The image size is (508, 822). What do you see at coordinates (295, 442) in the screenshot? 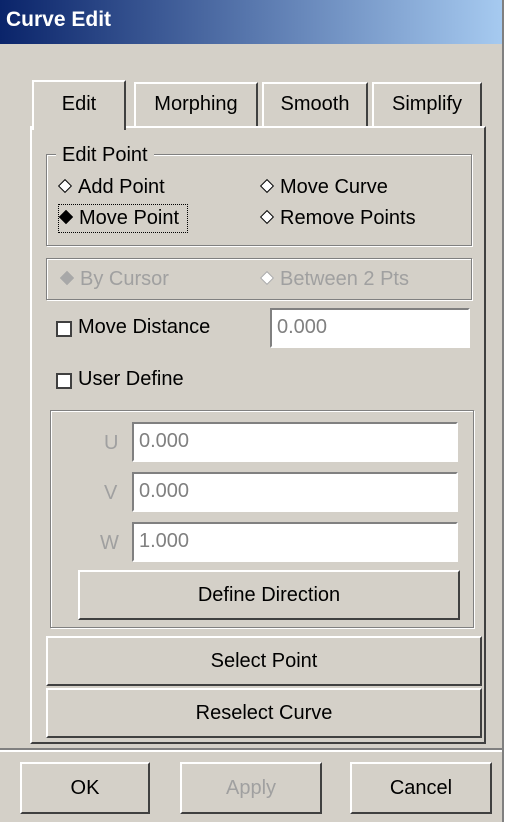
I see `u-field: 0.000` at bounding box center [295, 442].